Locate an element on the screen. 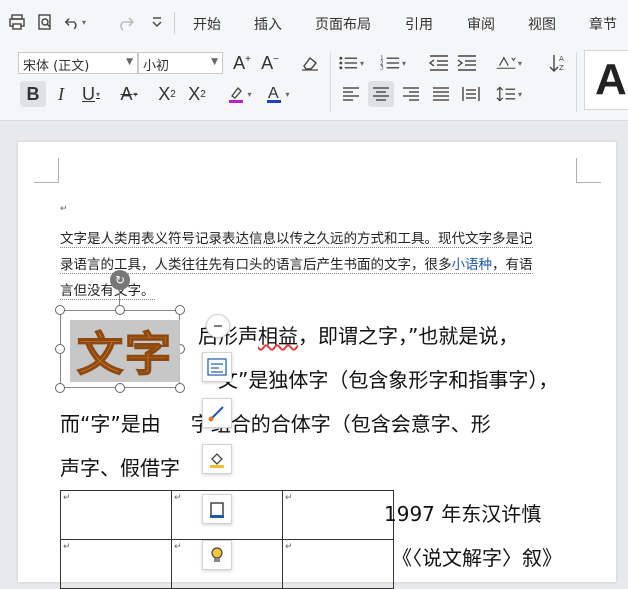 The image size is (628, 589). lightbulb-icon is located at coordinates (217, 555).